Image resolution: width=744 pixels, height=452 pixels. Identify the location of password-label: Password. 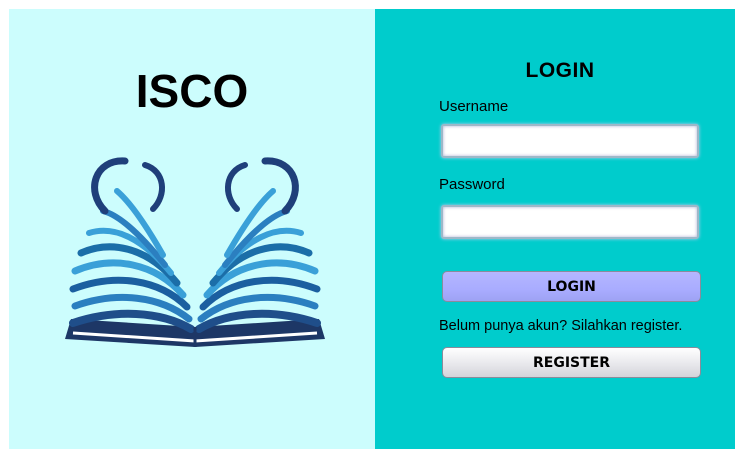
(472, 184).